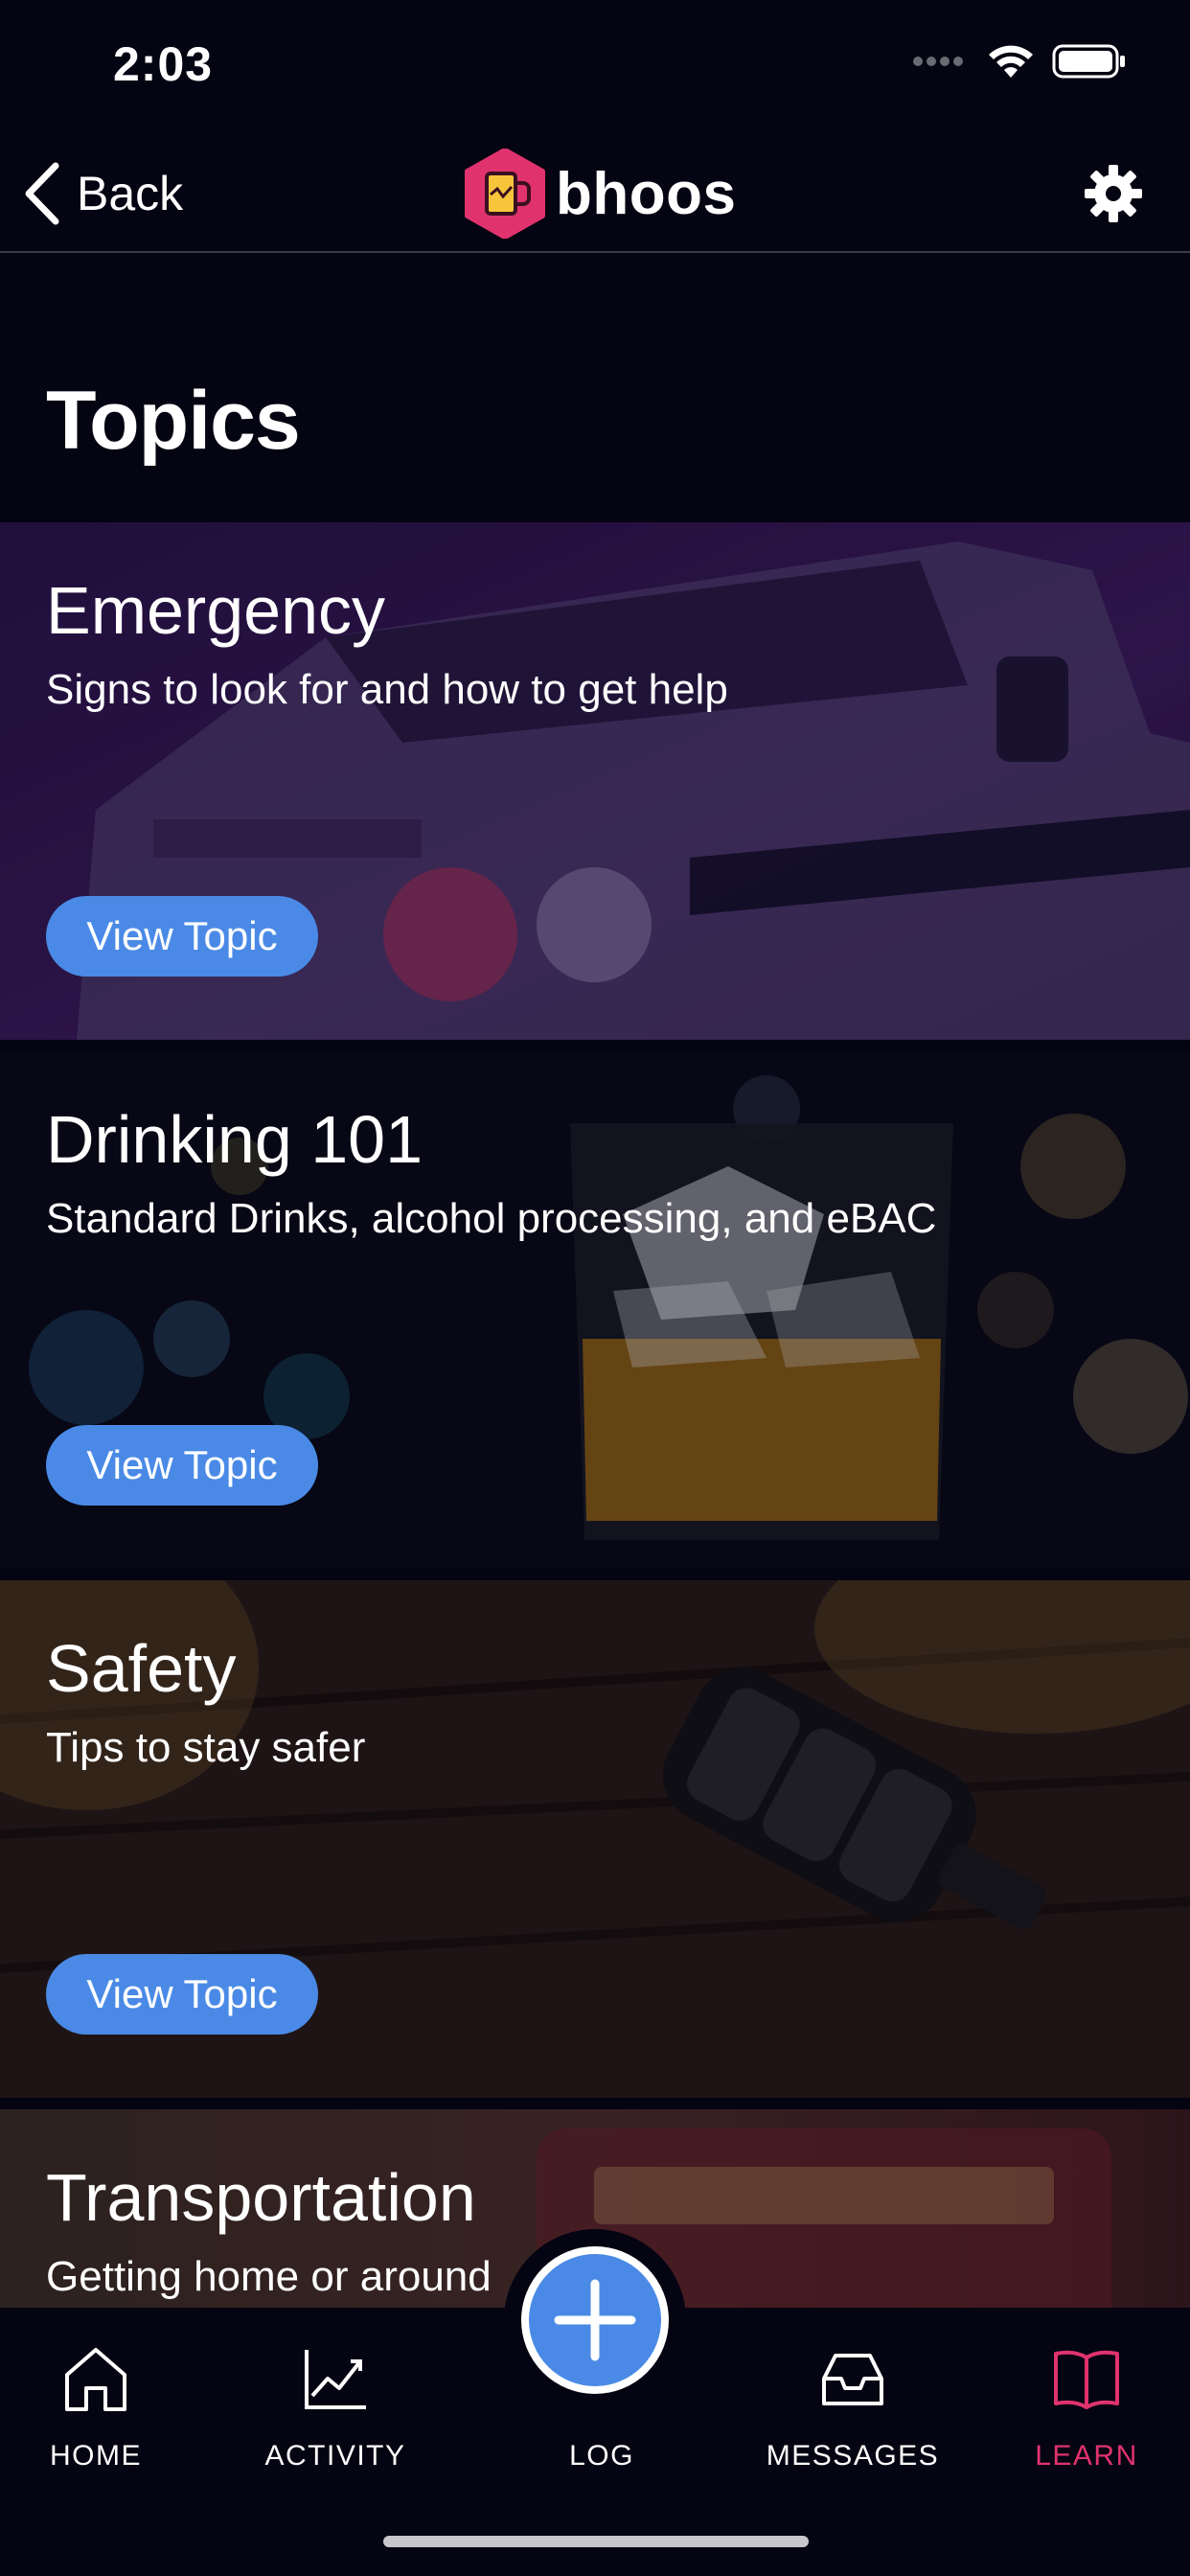 The width and height of the screenshot is (1190, 2576). I want to click on gear-icon, so click(1113, 193).